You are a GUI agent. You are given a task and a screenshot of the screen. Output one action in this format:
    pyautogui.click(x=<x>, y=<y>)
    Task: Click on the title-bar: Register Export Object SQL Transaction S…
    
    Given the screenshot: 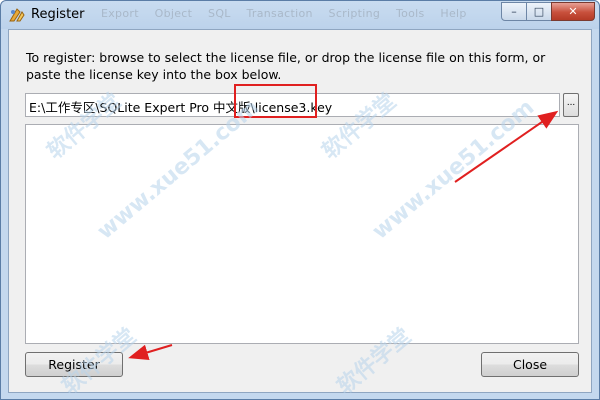 What is the action you would take?
    pyautogui.click(x=300, y=15)
    